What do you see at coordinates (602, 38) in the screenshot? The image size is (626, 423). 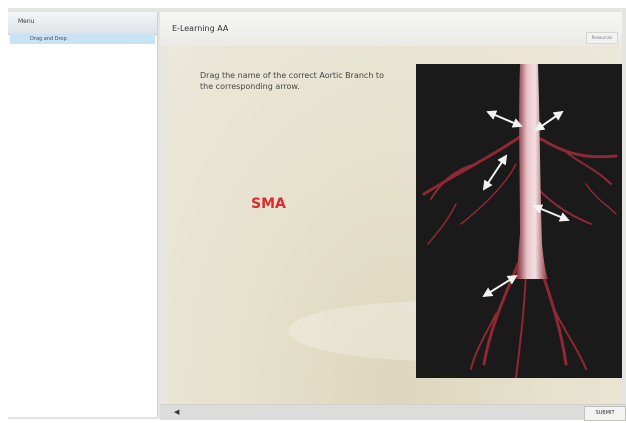 I see `resources-button: Resources` at bounding box center [602, 38].